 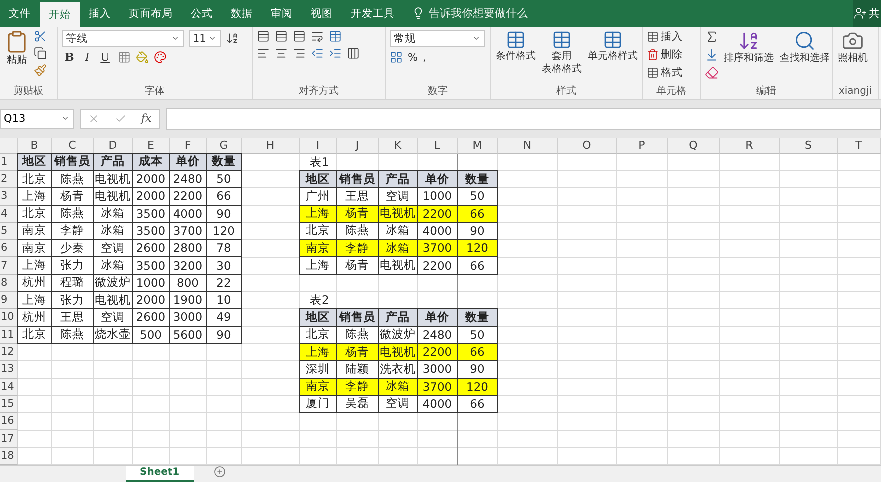 I want to click on sort-icon, so click(x=749, y=41).